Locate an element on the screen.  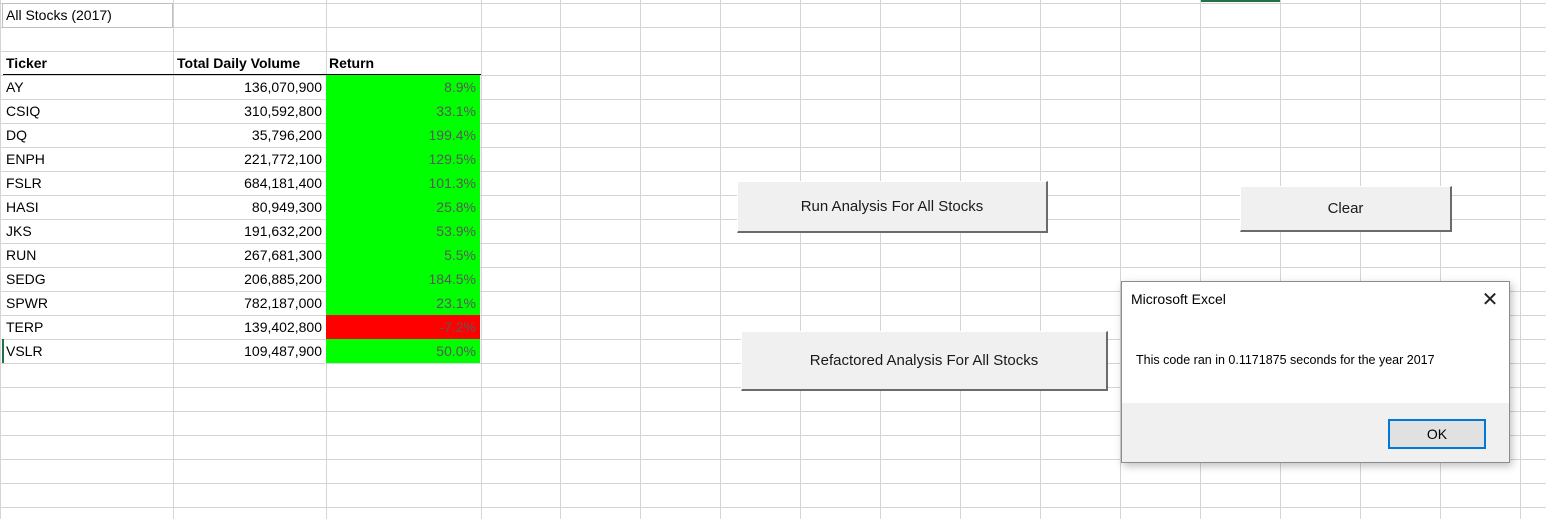
volume-cell: 206,885,200 is located at coordinates (248, 279).